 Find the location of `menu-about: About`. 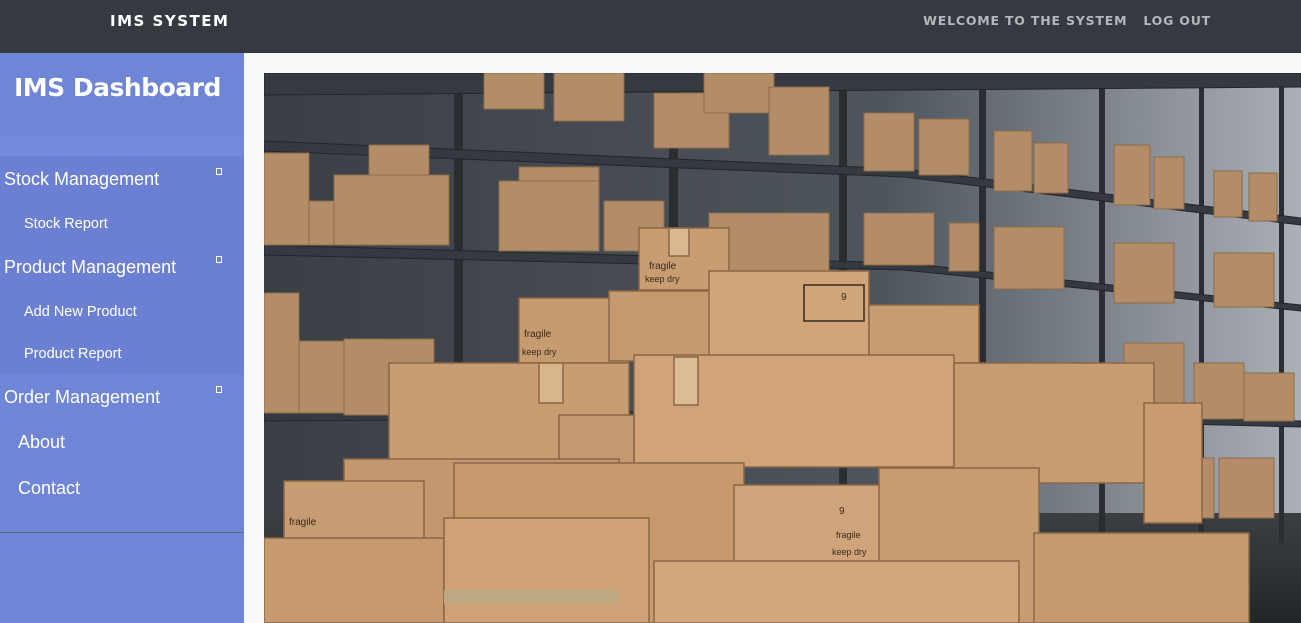

menu-about: About is located at coordinates (122, 443).